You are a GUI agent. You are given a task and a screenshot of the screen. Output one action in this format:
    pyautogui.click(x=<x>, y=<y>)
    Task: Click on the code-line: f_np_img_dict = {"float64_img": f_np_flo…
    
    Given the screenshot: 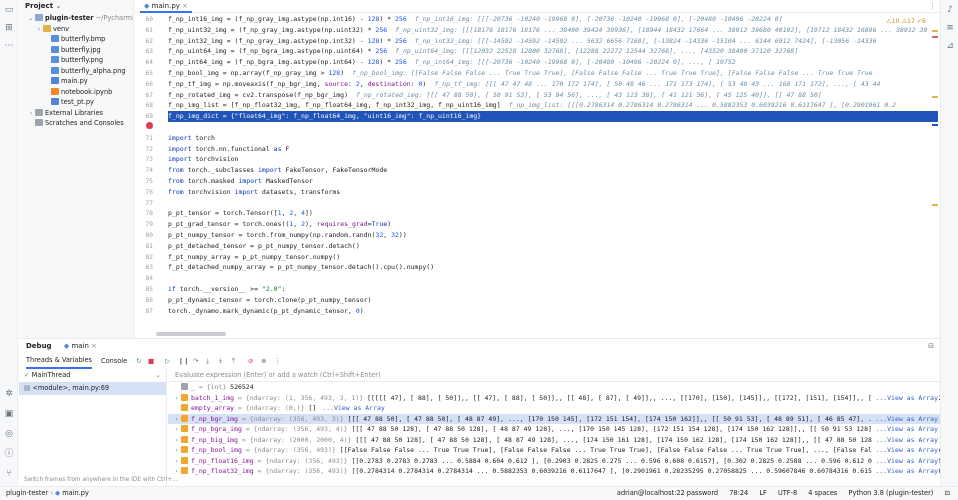 What is the action you would take?
    pyautogui.click(x=553, y=116)
    